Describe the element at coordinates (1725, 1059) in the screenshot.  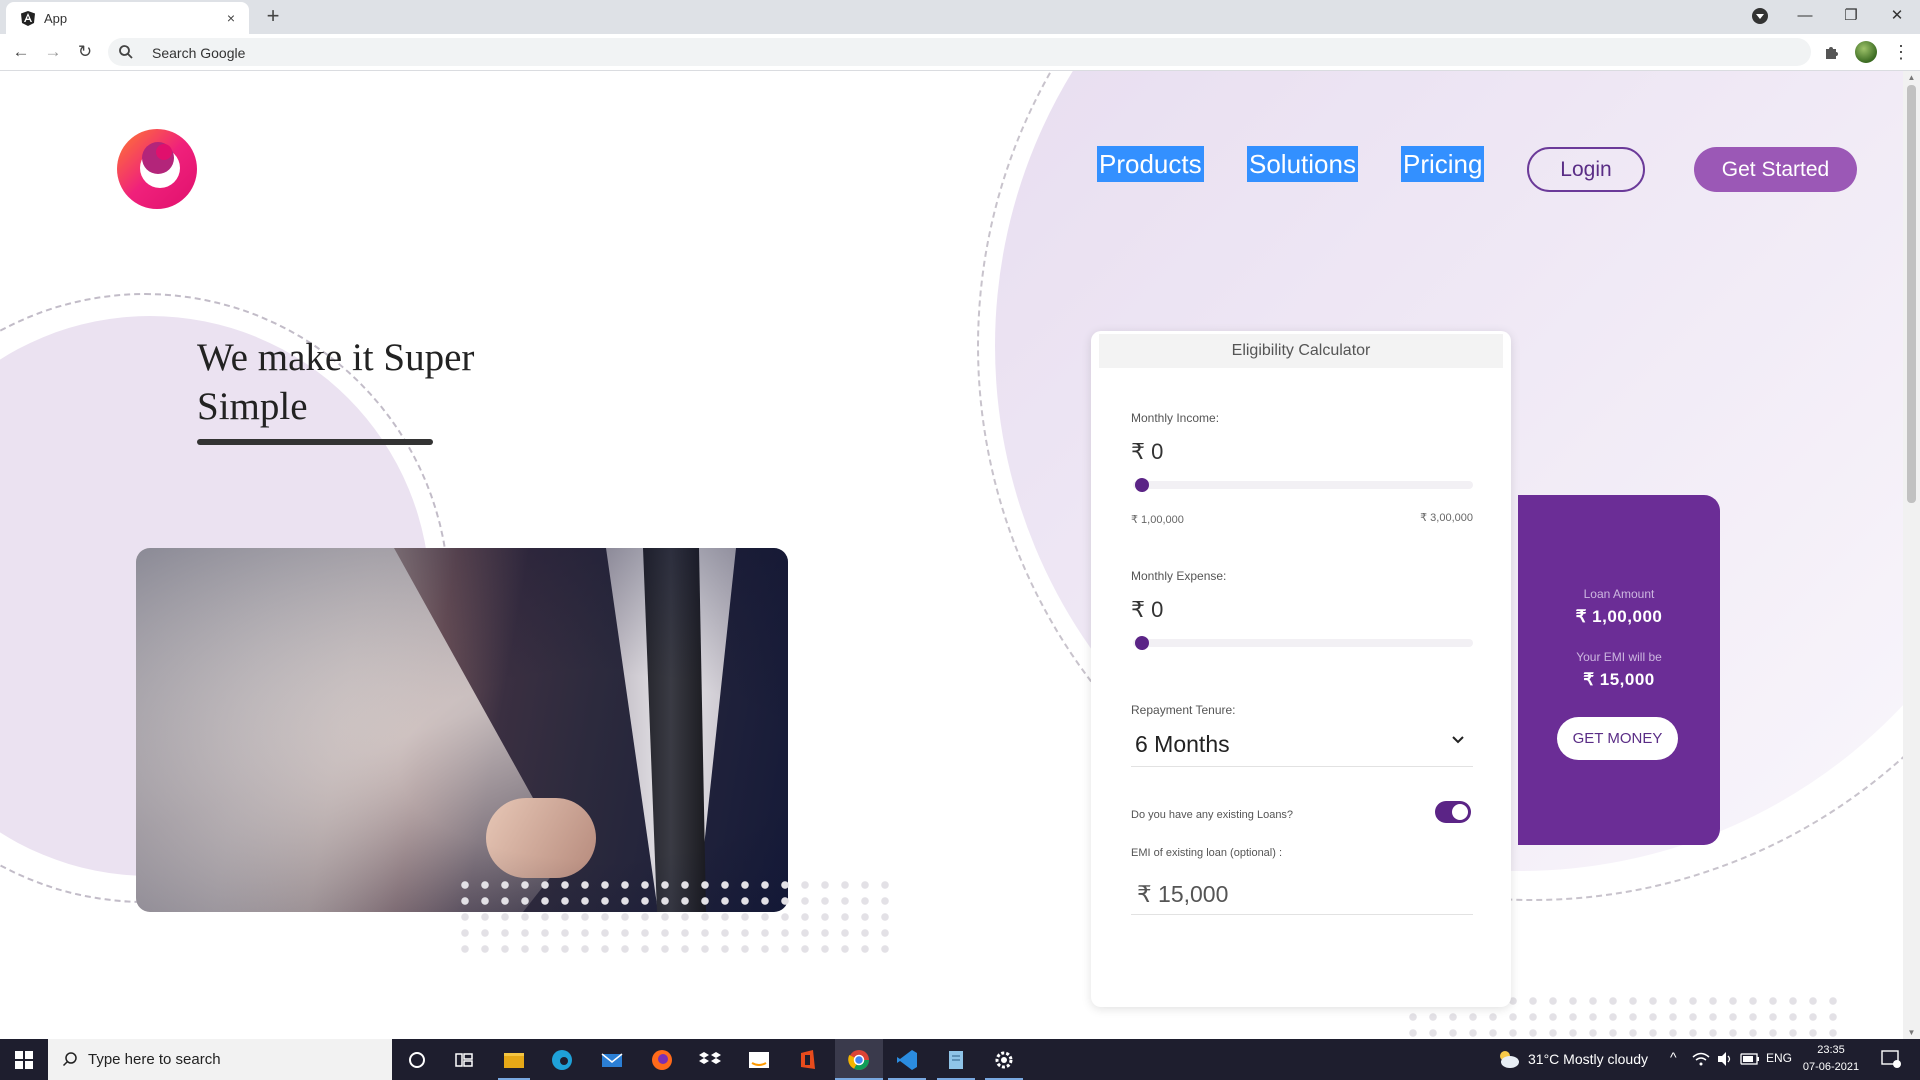
I see `volume-icon` at that location.